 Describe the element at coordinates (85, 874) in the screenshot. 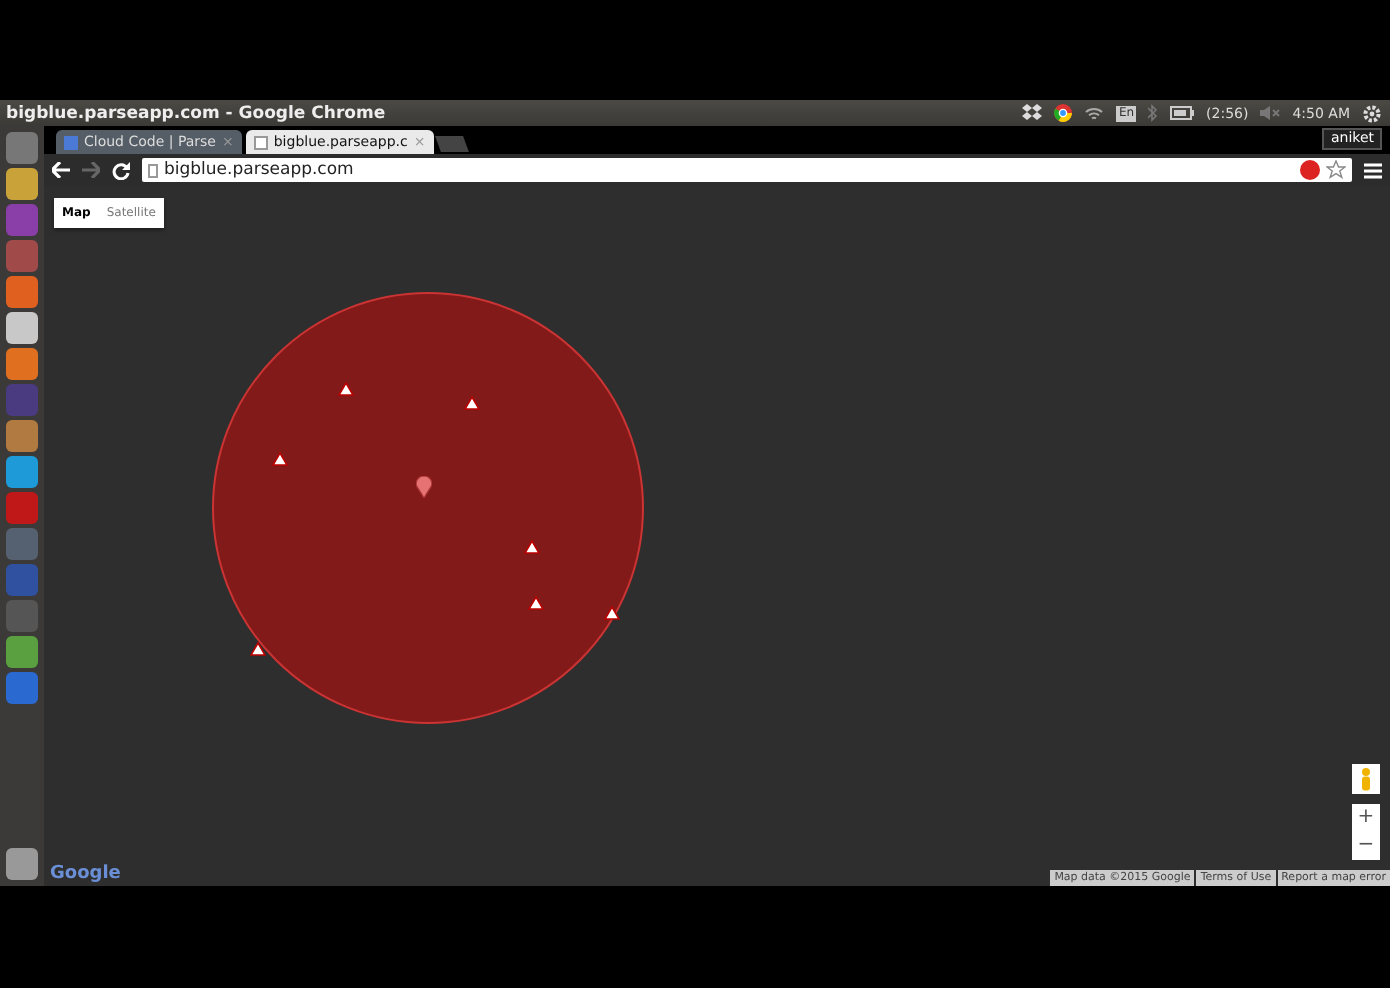

I see `map-logo: Google` at that location.